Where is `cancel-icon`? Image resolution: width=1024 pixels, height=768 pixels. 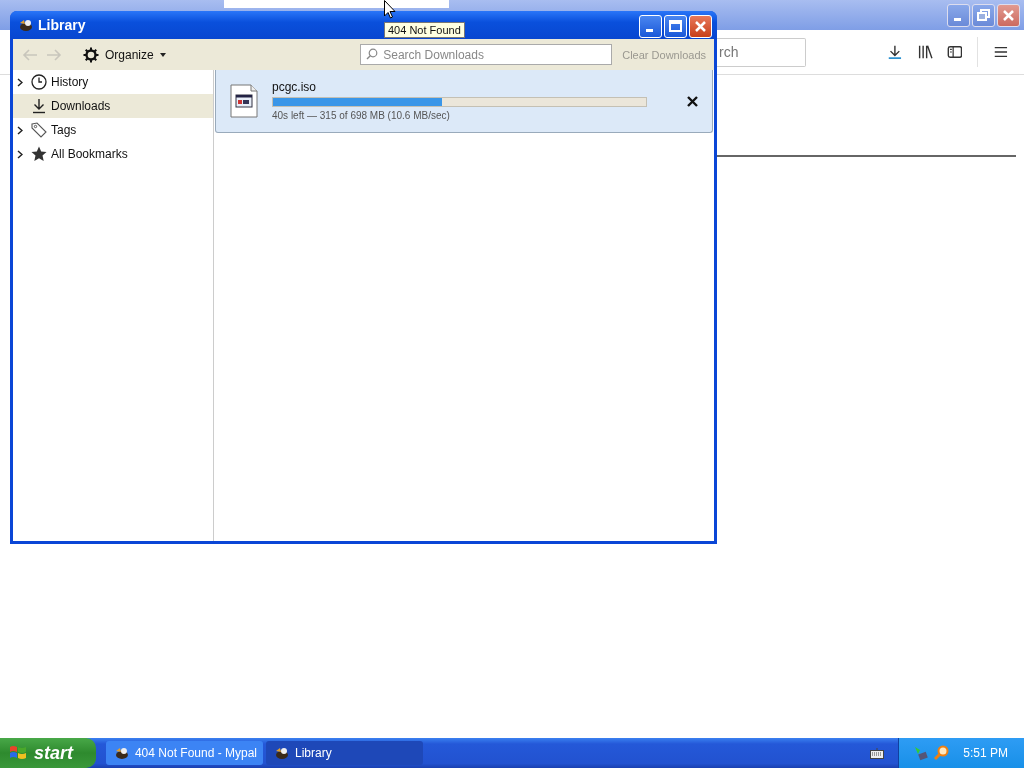 cancel-icon is located at coordinates (692, 101).